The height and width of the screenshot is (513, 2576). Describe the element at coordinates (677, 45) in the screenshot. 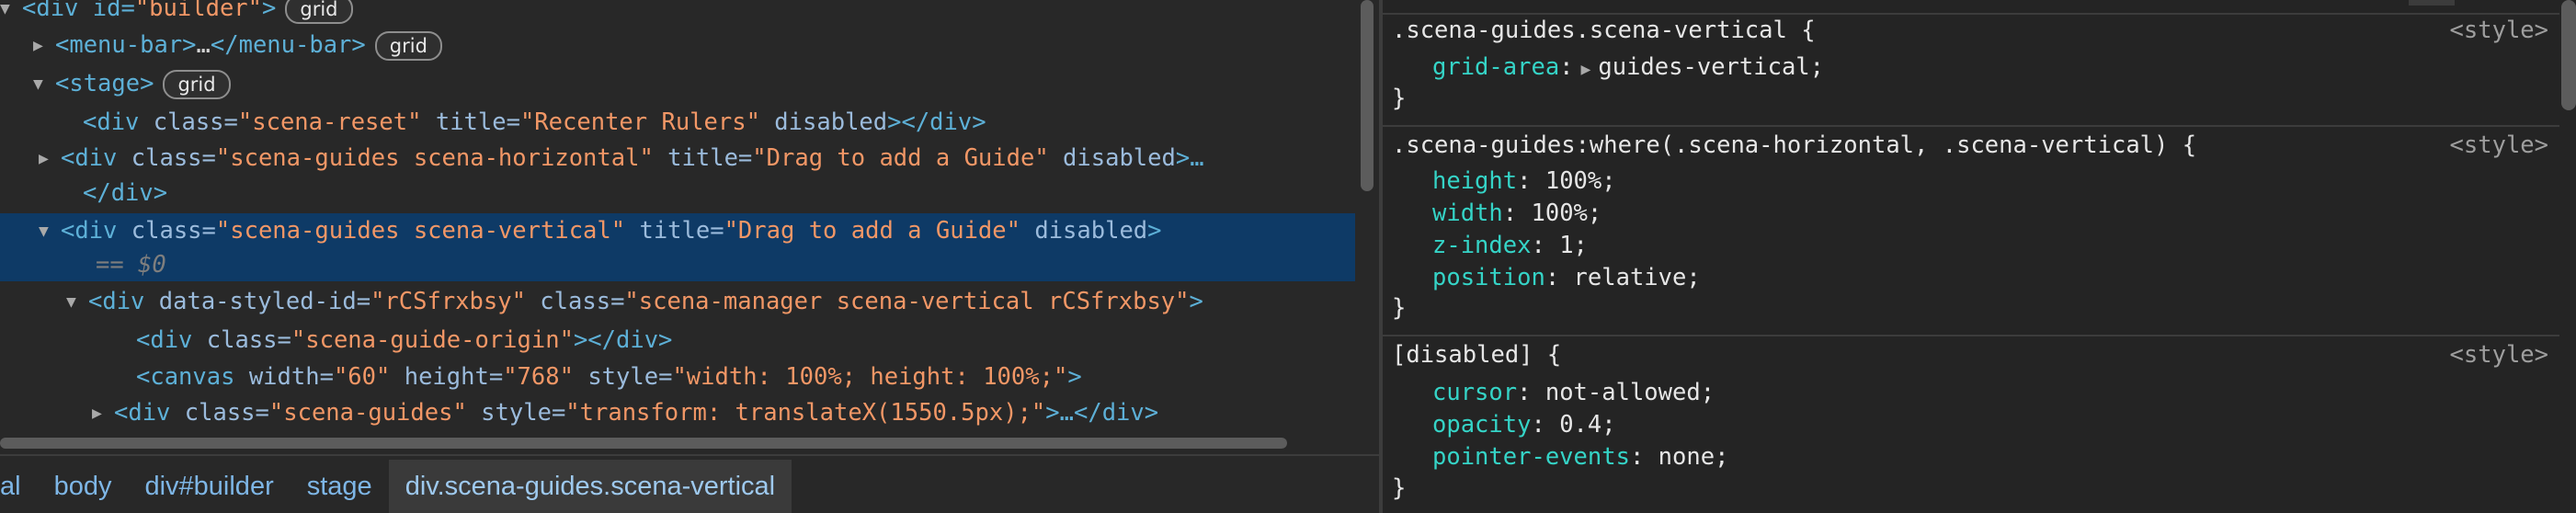

I see `dom-node-menu-bar: ▶ <menu-bar>…</menu-bar> grid` at that location.